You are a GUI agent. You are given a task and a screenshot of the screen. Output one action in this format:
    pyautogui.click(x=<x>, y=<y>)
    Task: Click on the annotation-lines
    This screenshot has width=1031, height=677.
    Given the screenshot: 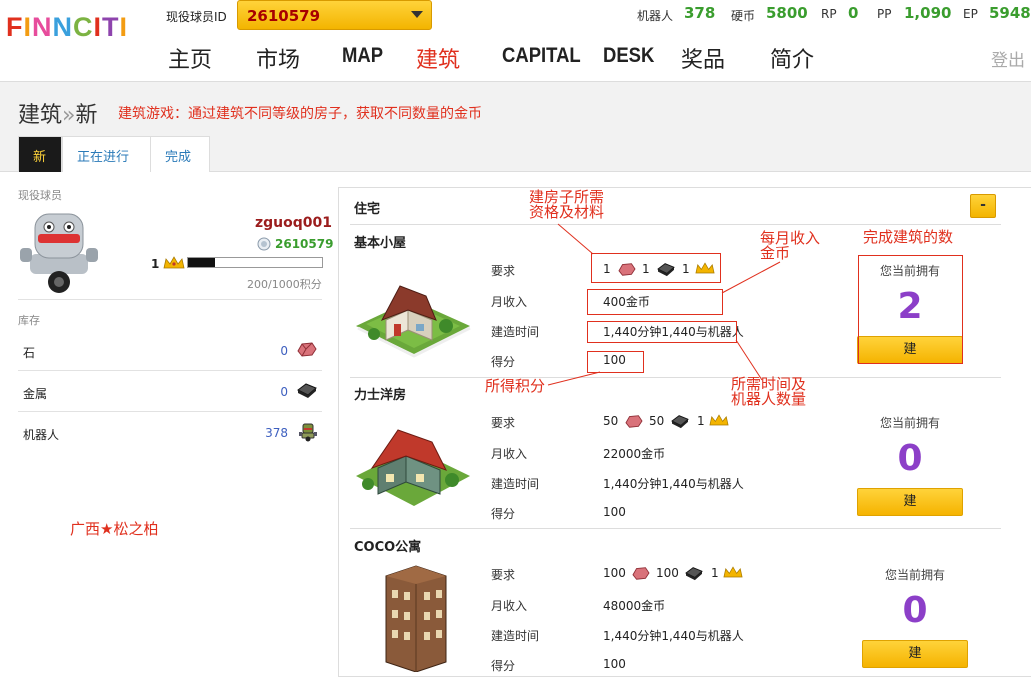 What is the action you would take?
    pyautogui.click(x=664, y=304)
    